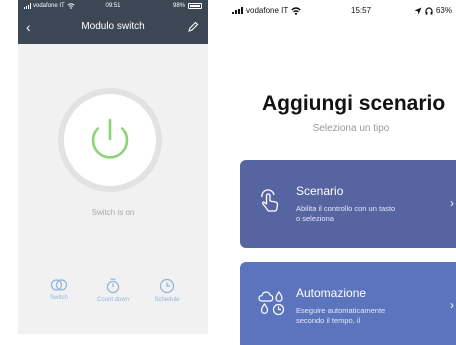  I want to click on count-down-button: Count down, so click(113, 290).